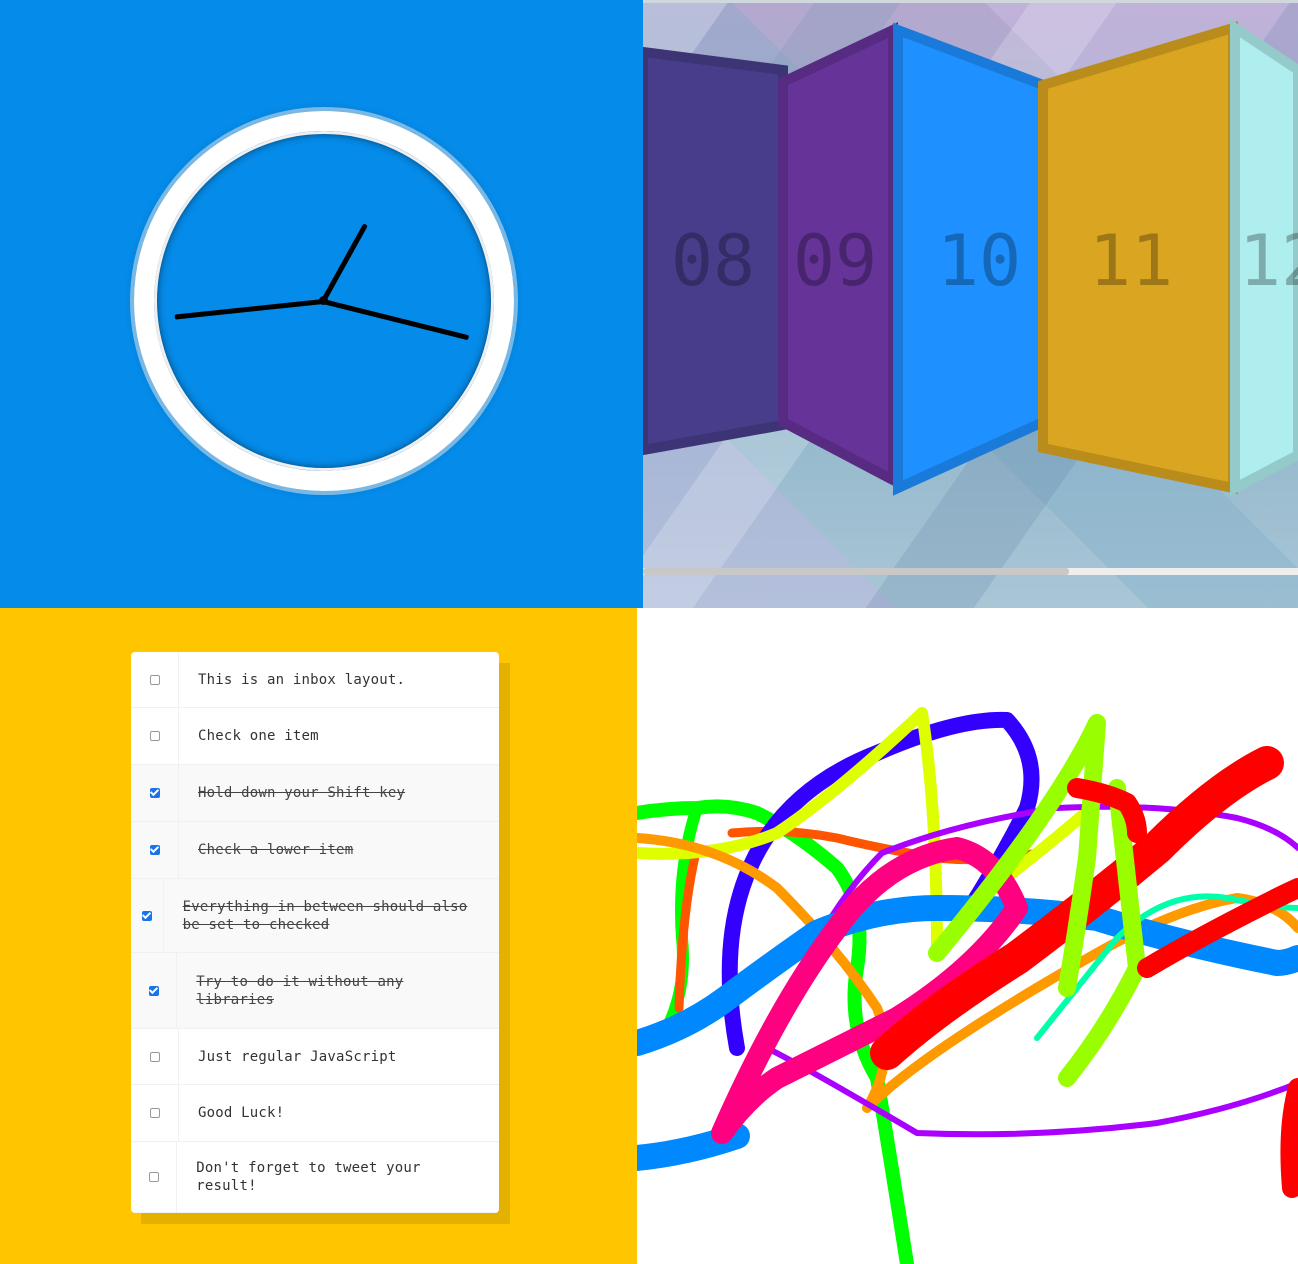 This screenshot has height=1264, width=1298. Describe the element at coordinates (713, 261) in the screenshot. I see `flex-panel-label-08: 08` at that location.